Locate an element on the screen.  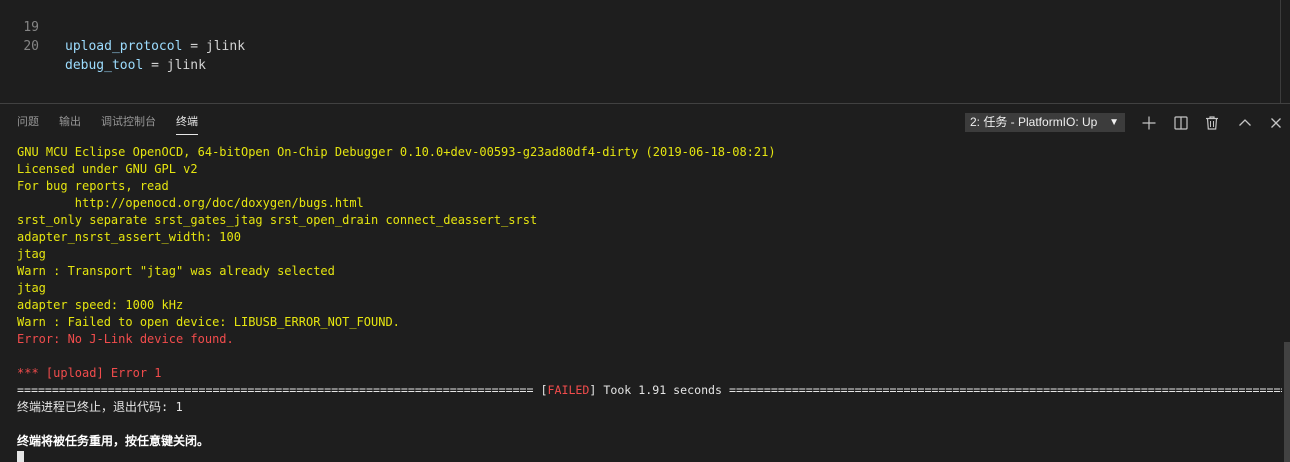
summary-duration: Took 1.91 seconds is located at coordinates (662, 390).